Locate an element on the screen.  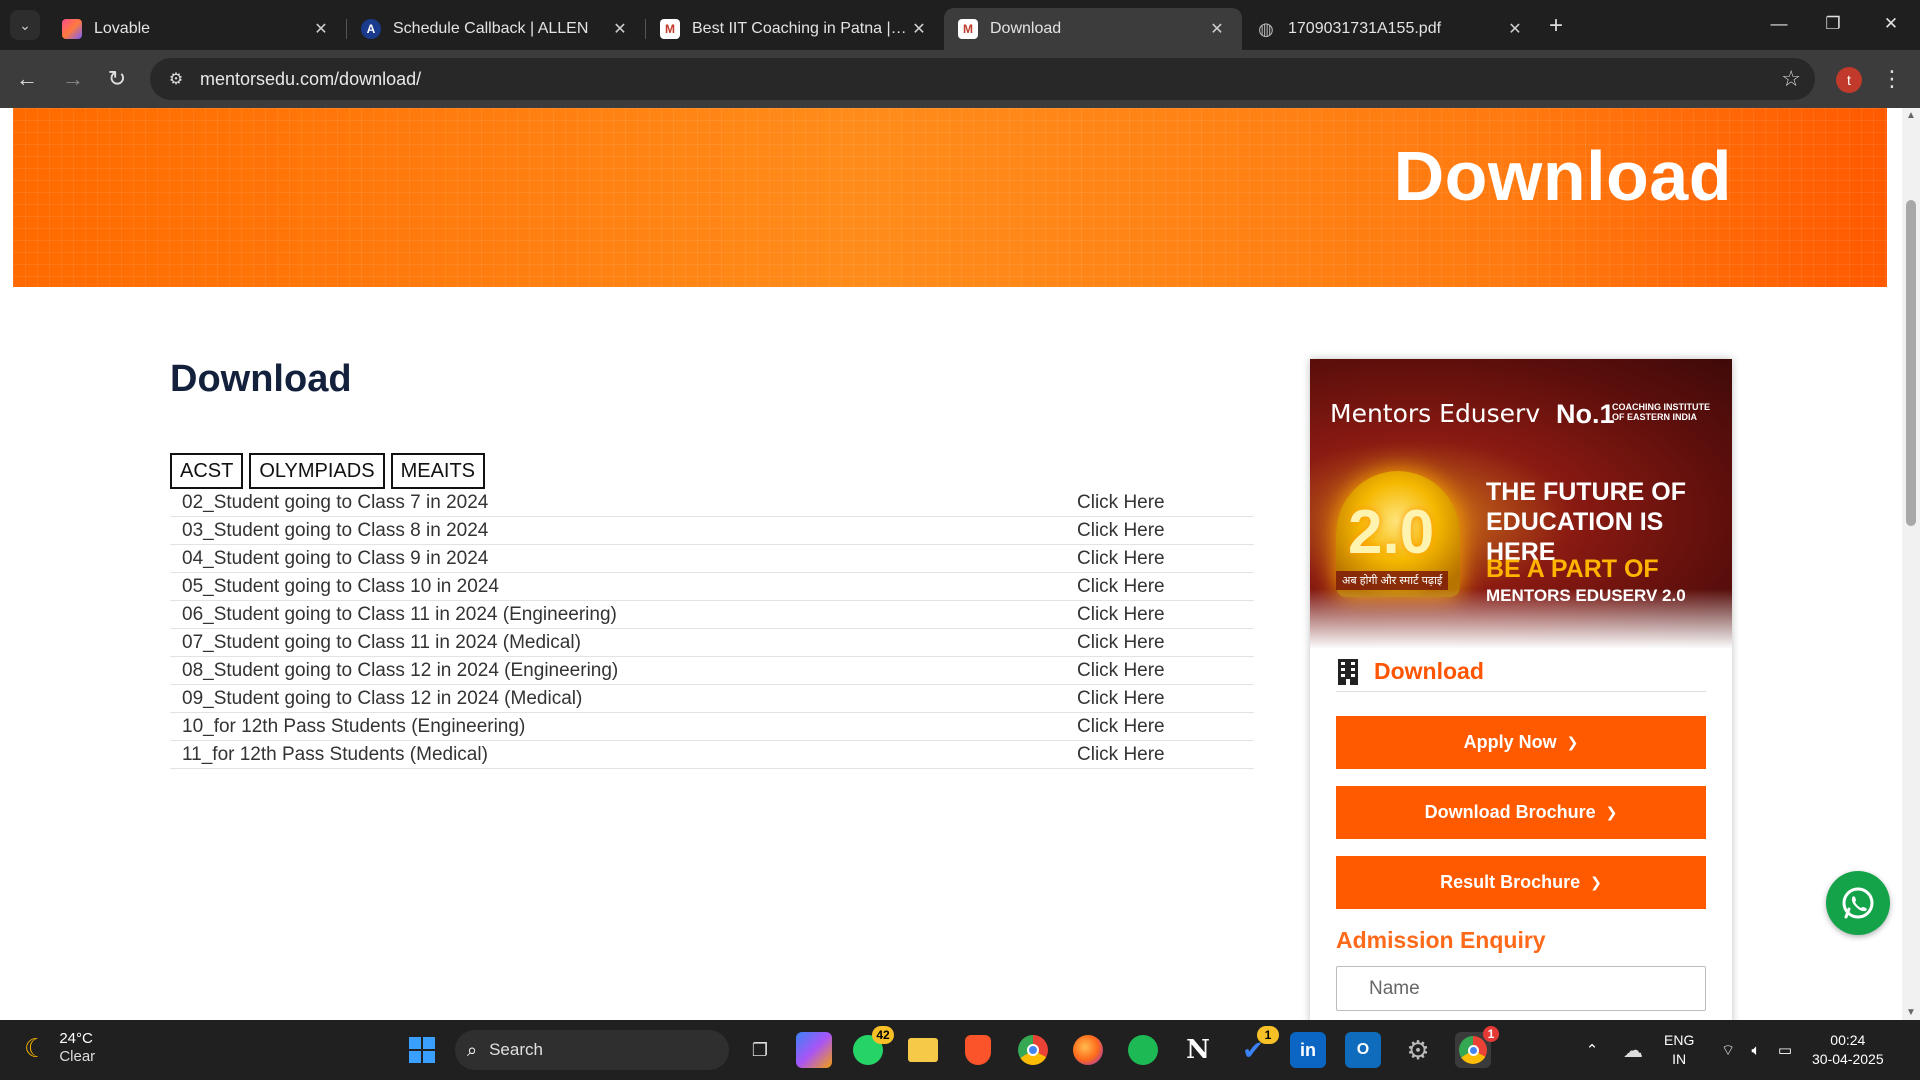
chevron-down-icon: ⌄ is located at coordinates (25, 24).